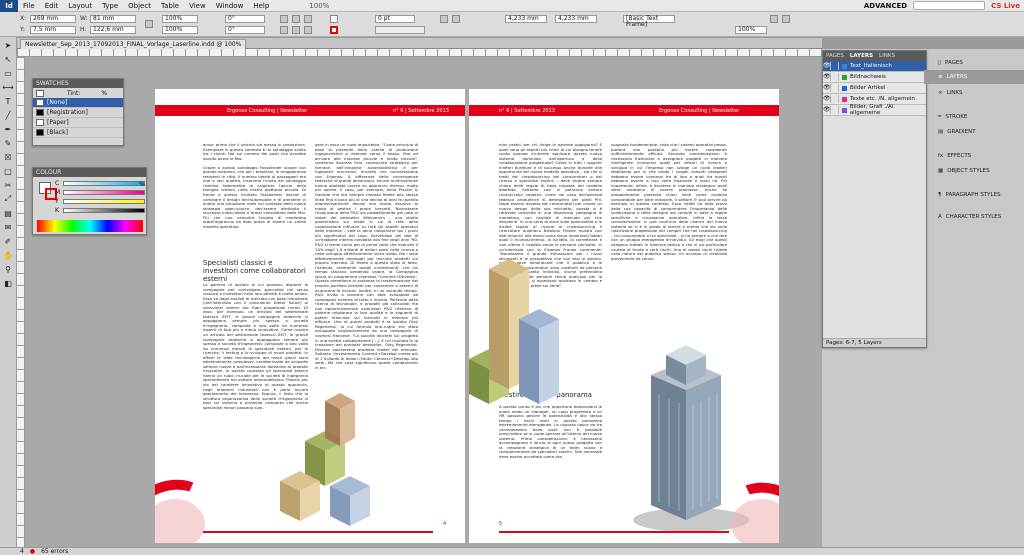  What do you see at coordinates (835, 56) in the screenshot?
I see `tab-pages: PAGES` at bounding box center [835, 56].